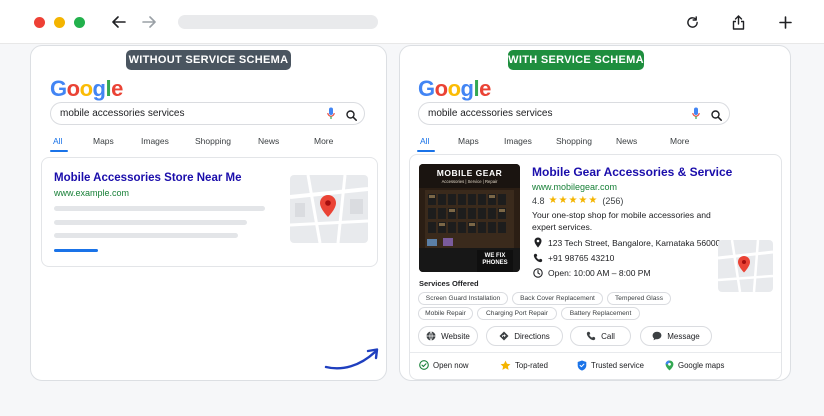 The image size is (824, 416). What do you see at coordinates (537, 242) in the screenshot?
I see `location-pin-icon` at bounding box center [537, 242].